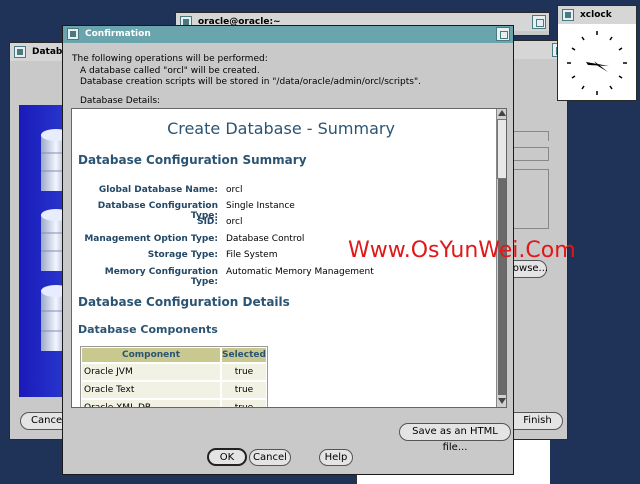  I want to click on table-cell-component: Oracle JVM, so click(151, 372).